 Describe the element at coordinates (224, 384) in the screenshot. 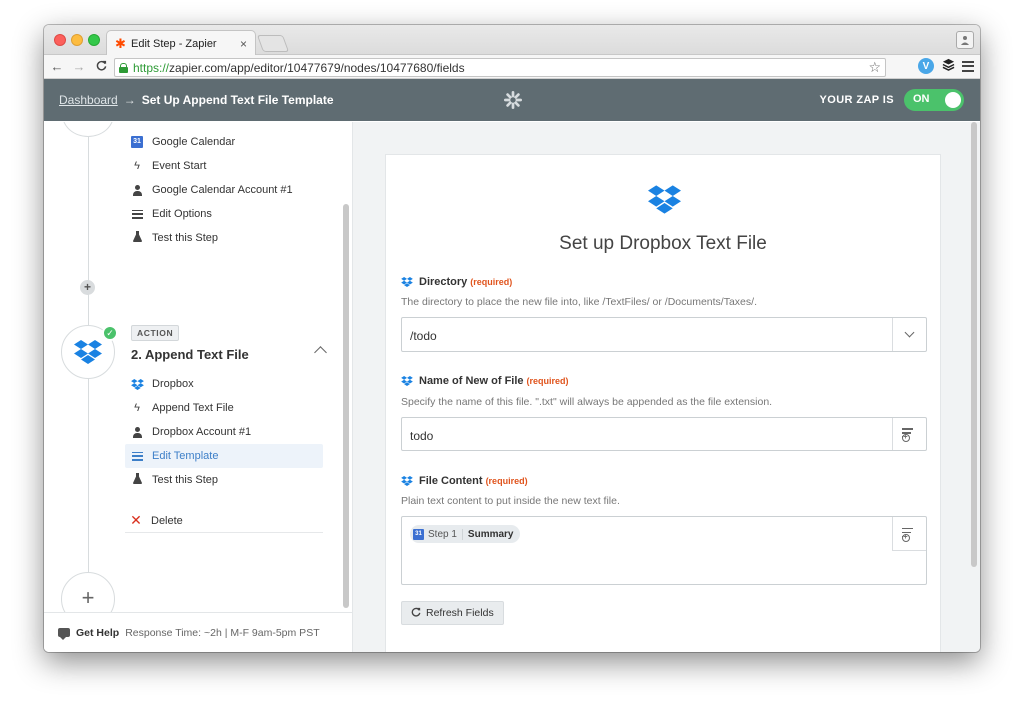

I see `sidebar-item-dropbox: Dropbox` at that location.